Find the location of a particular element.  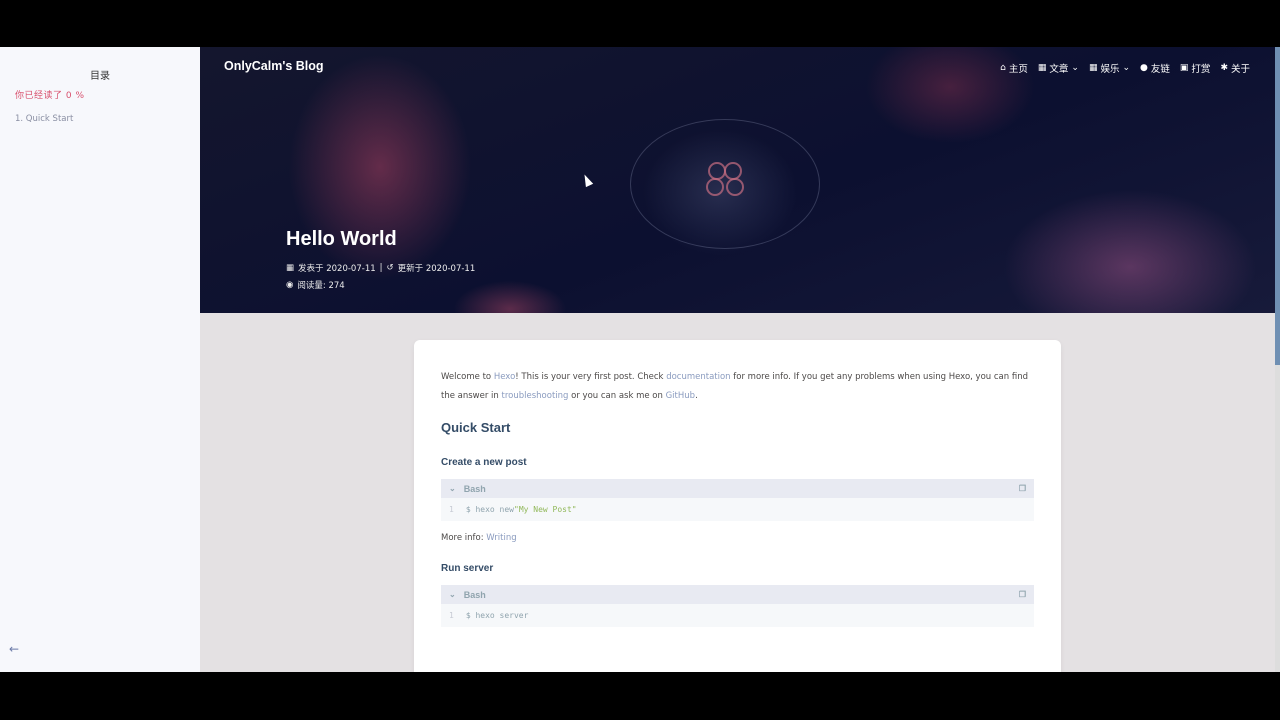

main-menu: ⌂ 主页 ▦ 文章 ⌄ ▦ 娱乐 ⌄ ● 友链 ▣ 打赏 ✱ 关于 is located at coordinates (1125, 68).